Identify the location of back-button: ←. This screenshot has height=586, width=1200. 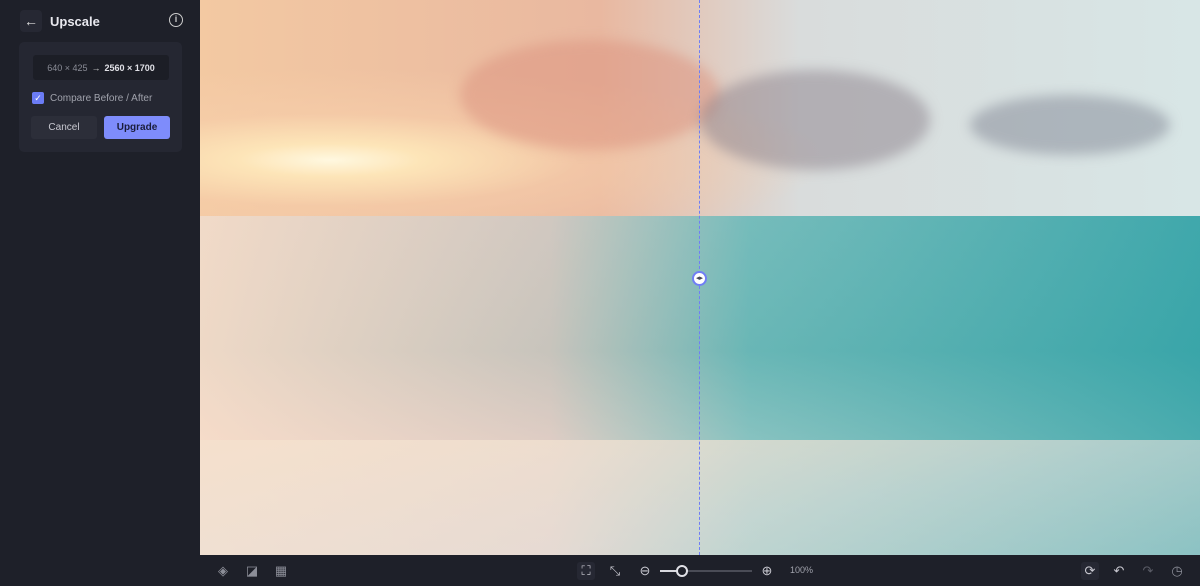
(31, 21).